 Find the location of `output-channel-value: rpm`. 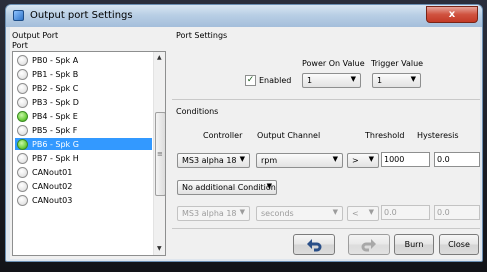

output-channel-value: rpm is located at coordinates (269, 160).